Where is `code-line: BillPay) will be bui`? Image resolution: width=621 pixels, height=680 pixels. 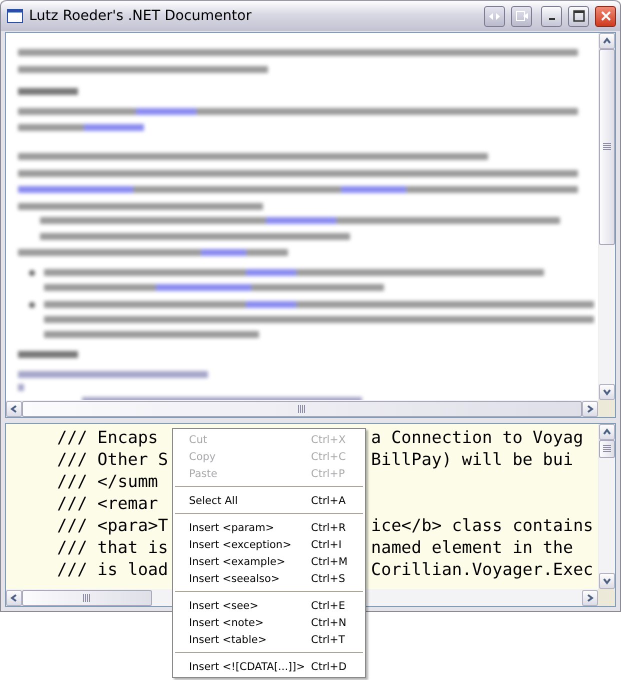
code-line: BillPay) will be bui is located at coordinates (472, 459).